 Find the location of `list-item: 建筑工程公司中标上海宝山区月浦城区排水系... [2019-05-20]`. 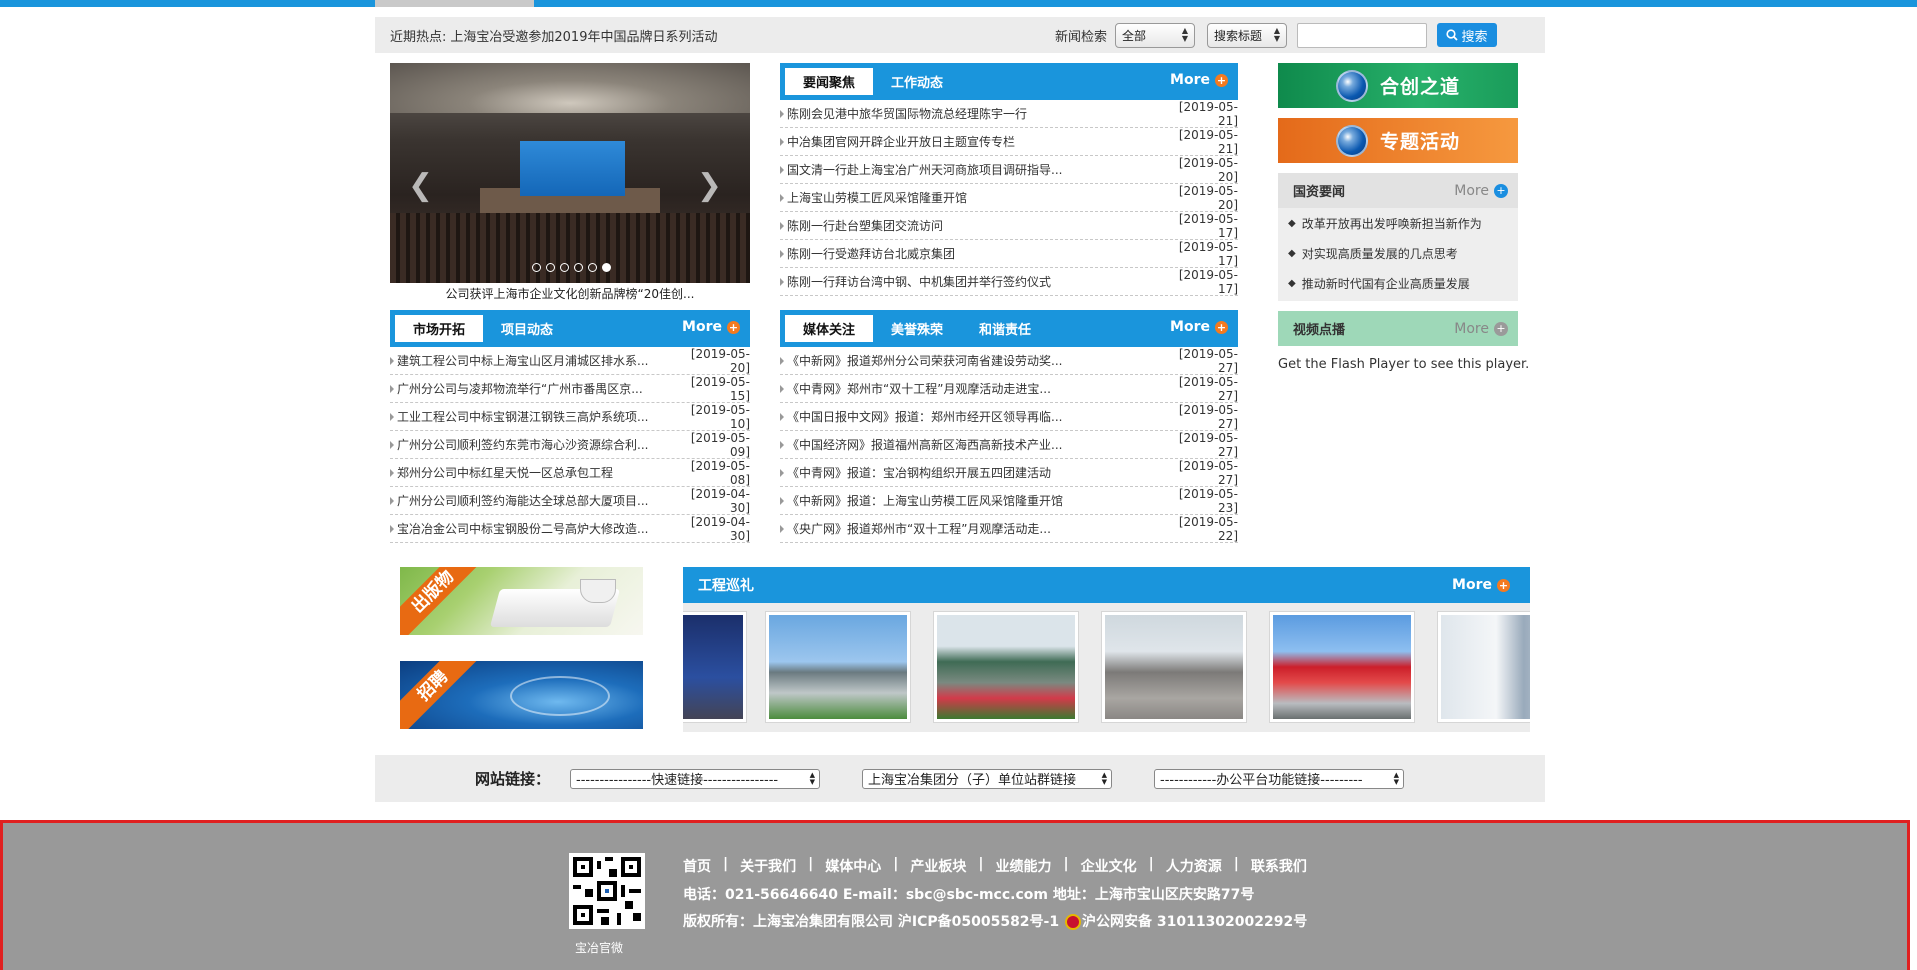

list-item: 建筑工程公司中标上海宝山区月浦城区排水系... [2019-05-20] is located at coordinates (570, 361).